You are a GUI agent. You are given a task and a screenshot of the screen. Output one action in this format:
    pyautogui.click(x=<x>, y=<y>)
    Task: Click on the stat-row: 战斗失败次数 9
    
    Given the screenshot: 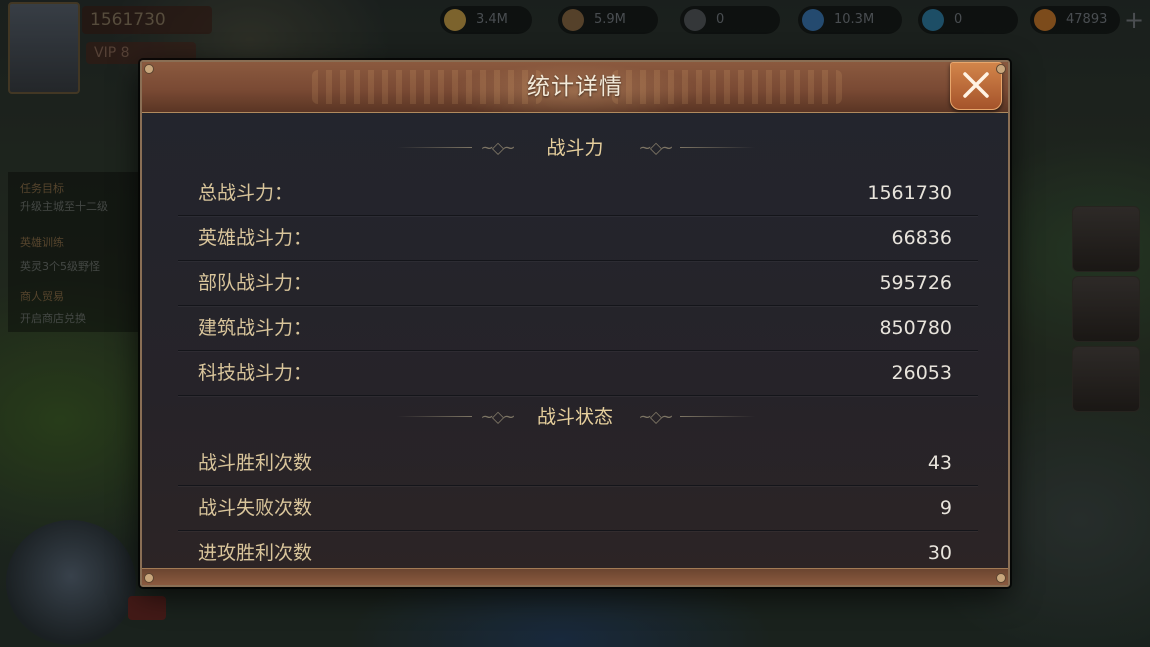 What is the action you would take?
    pyautogui.click(x=578, y=508)
    